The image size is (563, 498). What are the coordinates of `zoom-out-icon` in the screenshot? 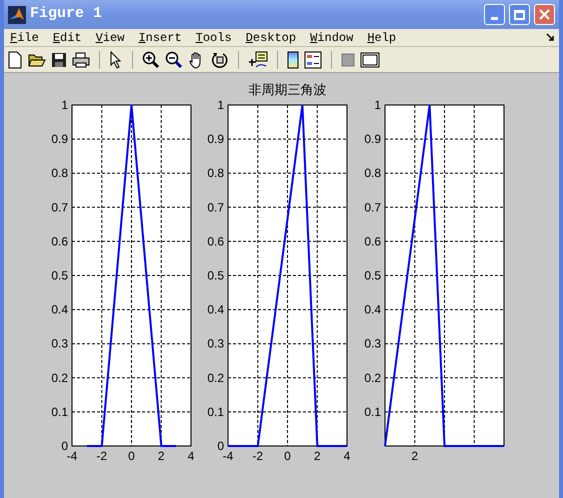 It's located at (174, 59).